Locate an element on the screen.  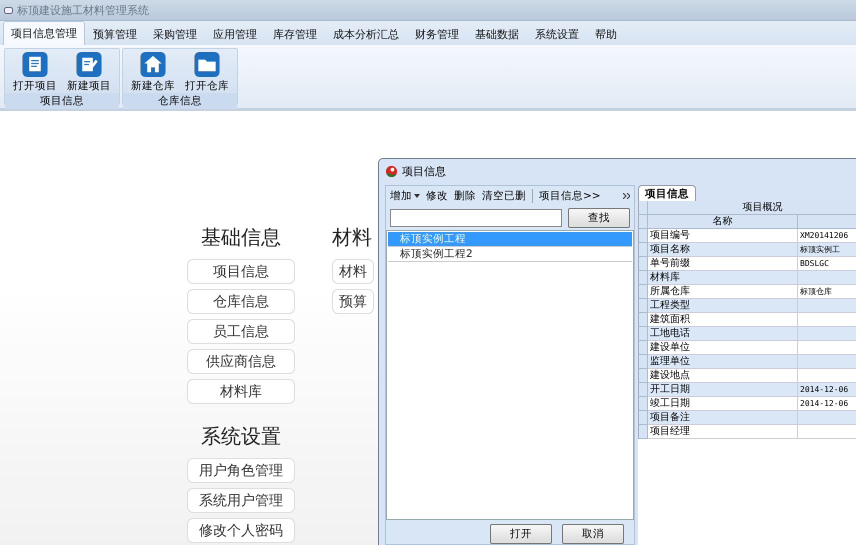
nav-button: 系统用户管理 is located at coordinates (241, 500).